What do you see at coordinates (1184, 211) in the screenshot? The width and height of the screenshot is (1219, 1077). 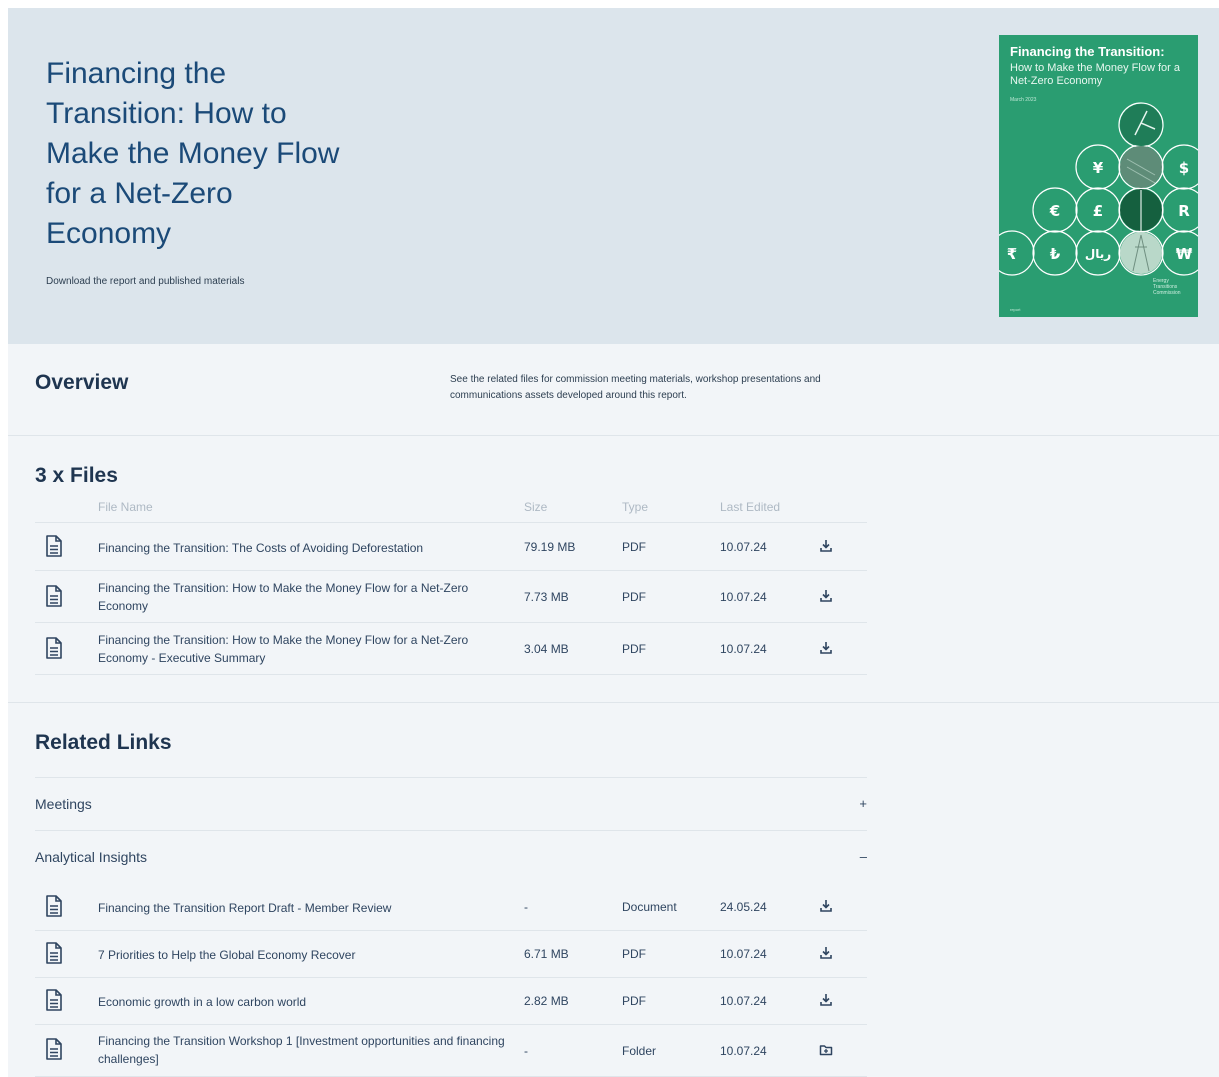 I see `cover-rand-symbol: R` at bounding box center [1184, 211].